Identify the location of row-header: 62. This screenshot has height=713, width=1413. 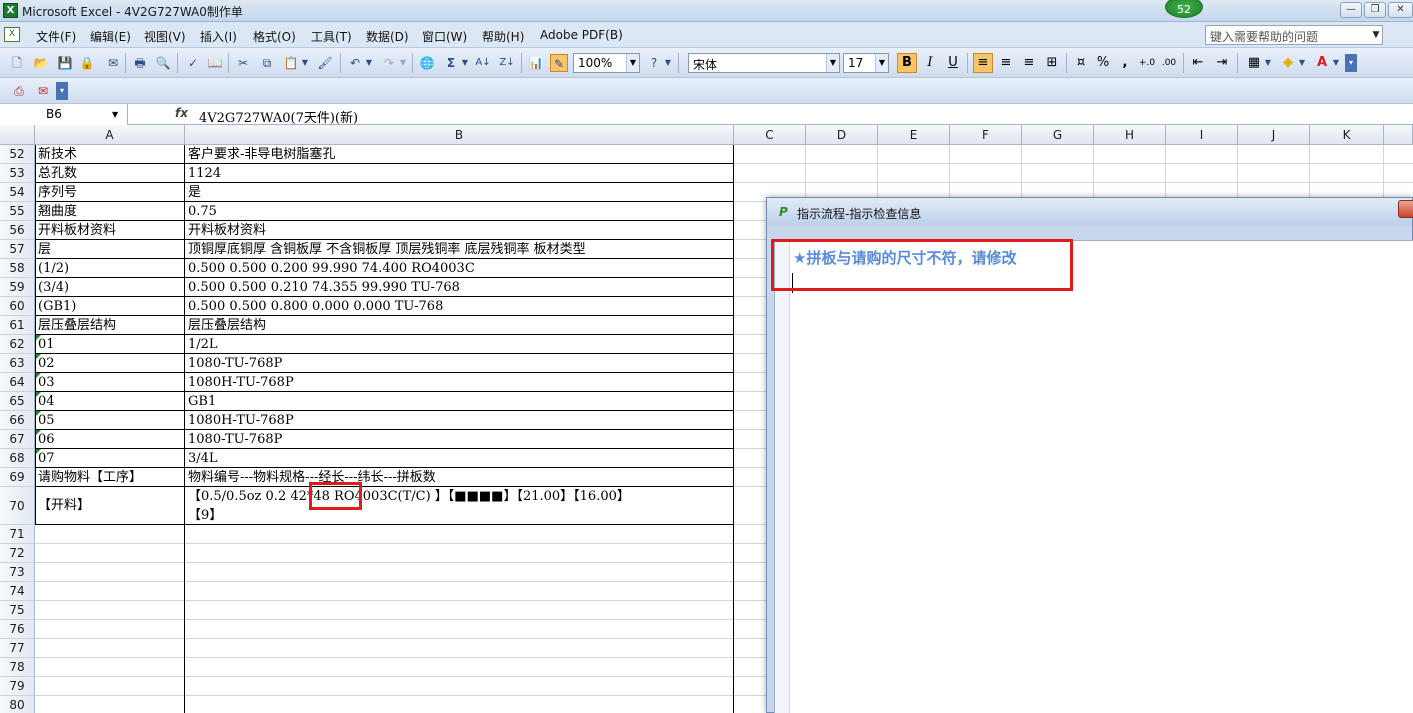
(17, 344).